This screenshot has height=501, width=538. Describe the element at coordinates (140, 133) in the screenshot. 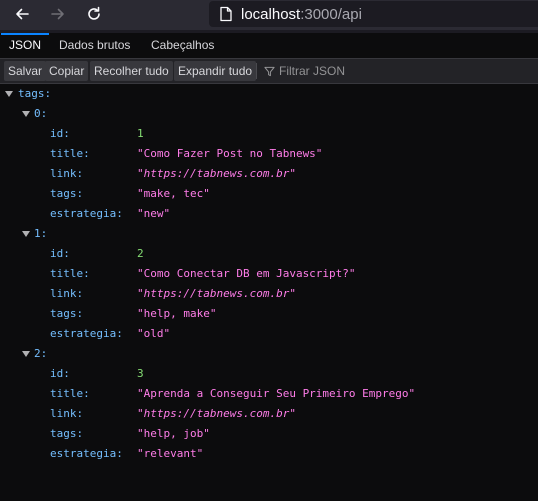

I see `field-value: 1` at that location.